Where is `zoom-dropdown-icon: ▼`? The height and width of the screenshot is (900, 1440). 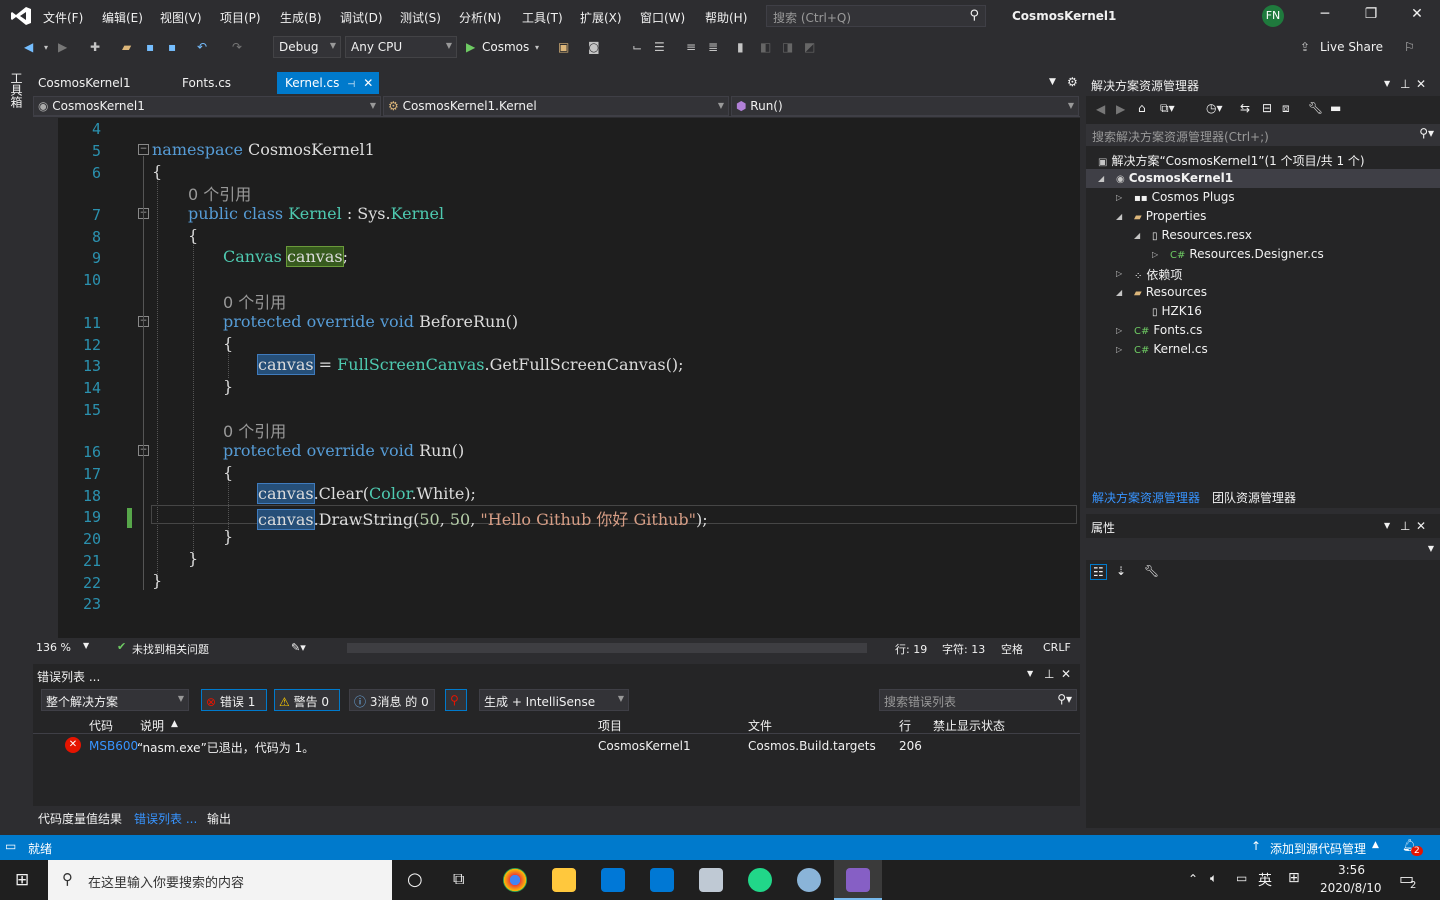
zoom-dropdown-icon: ▼ is located at coordinates (86, 645).